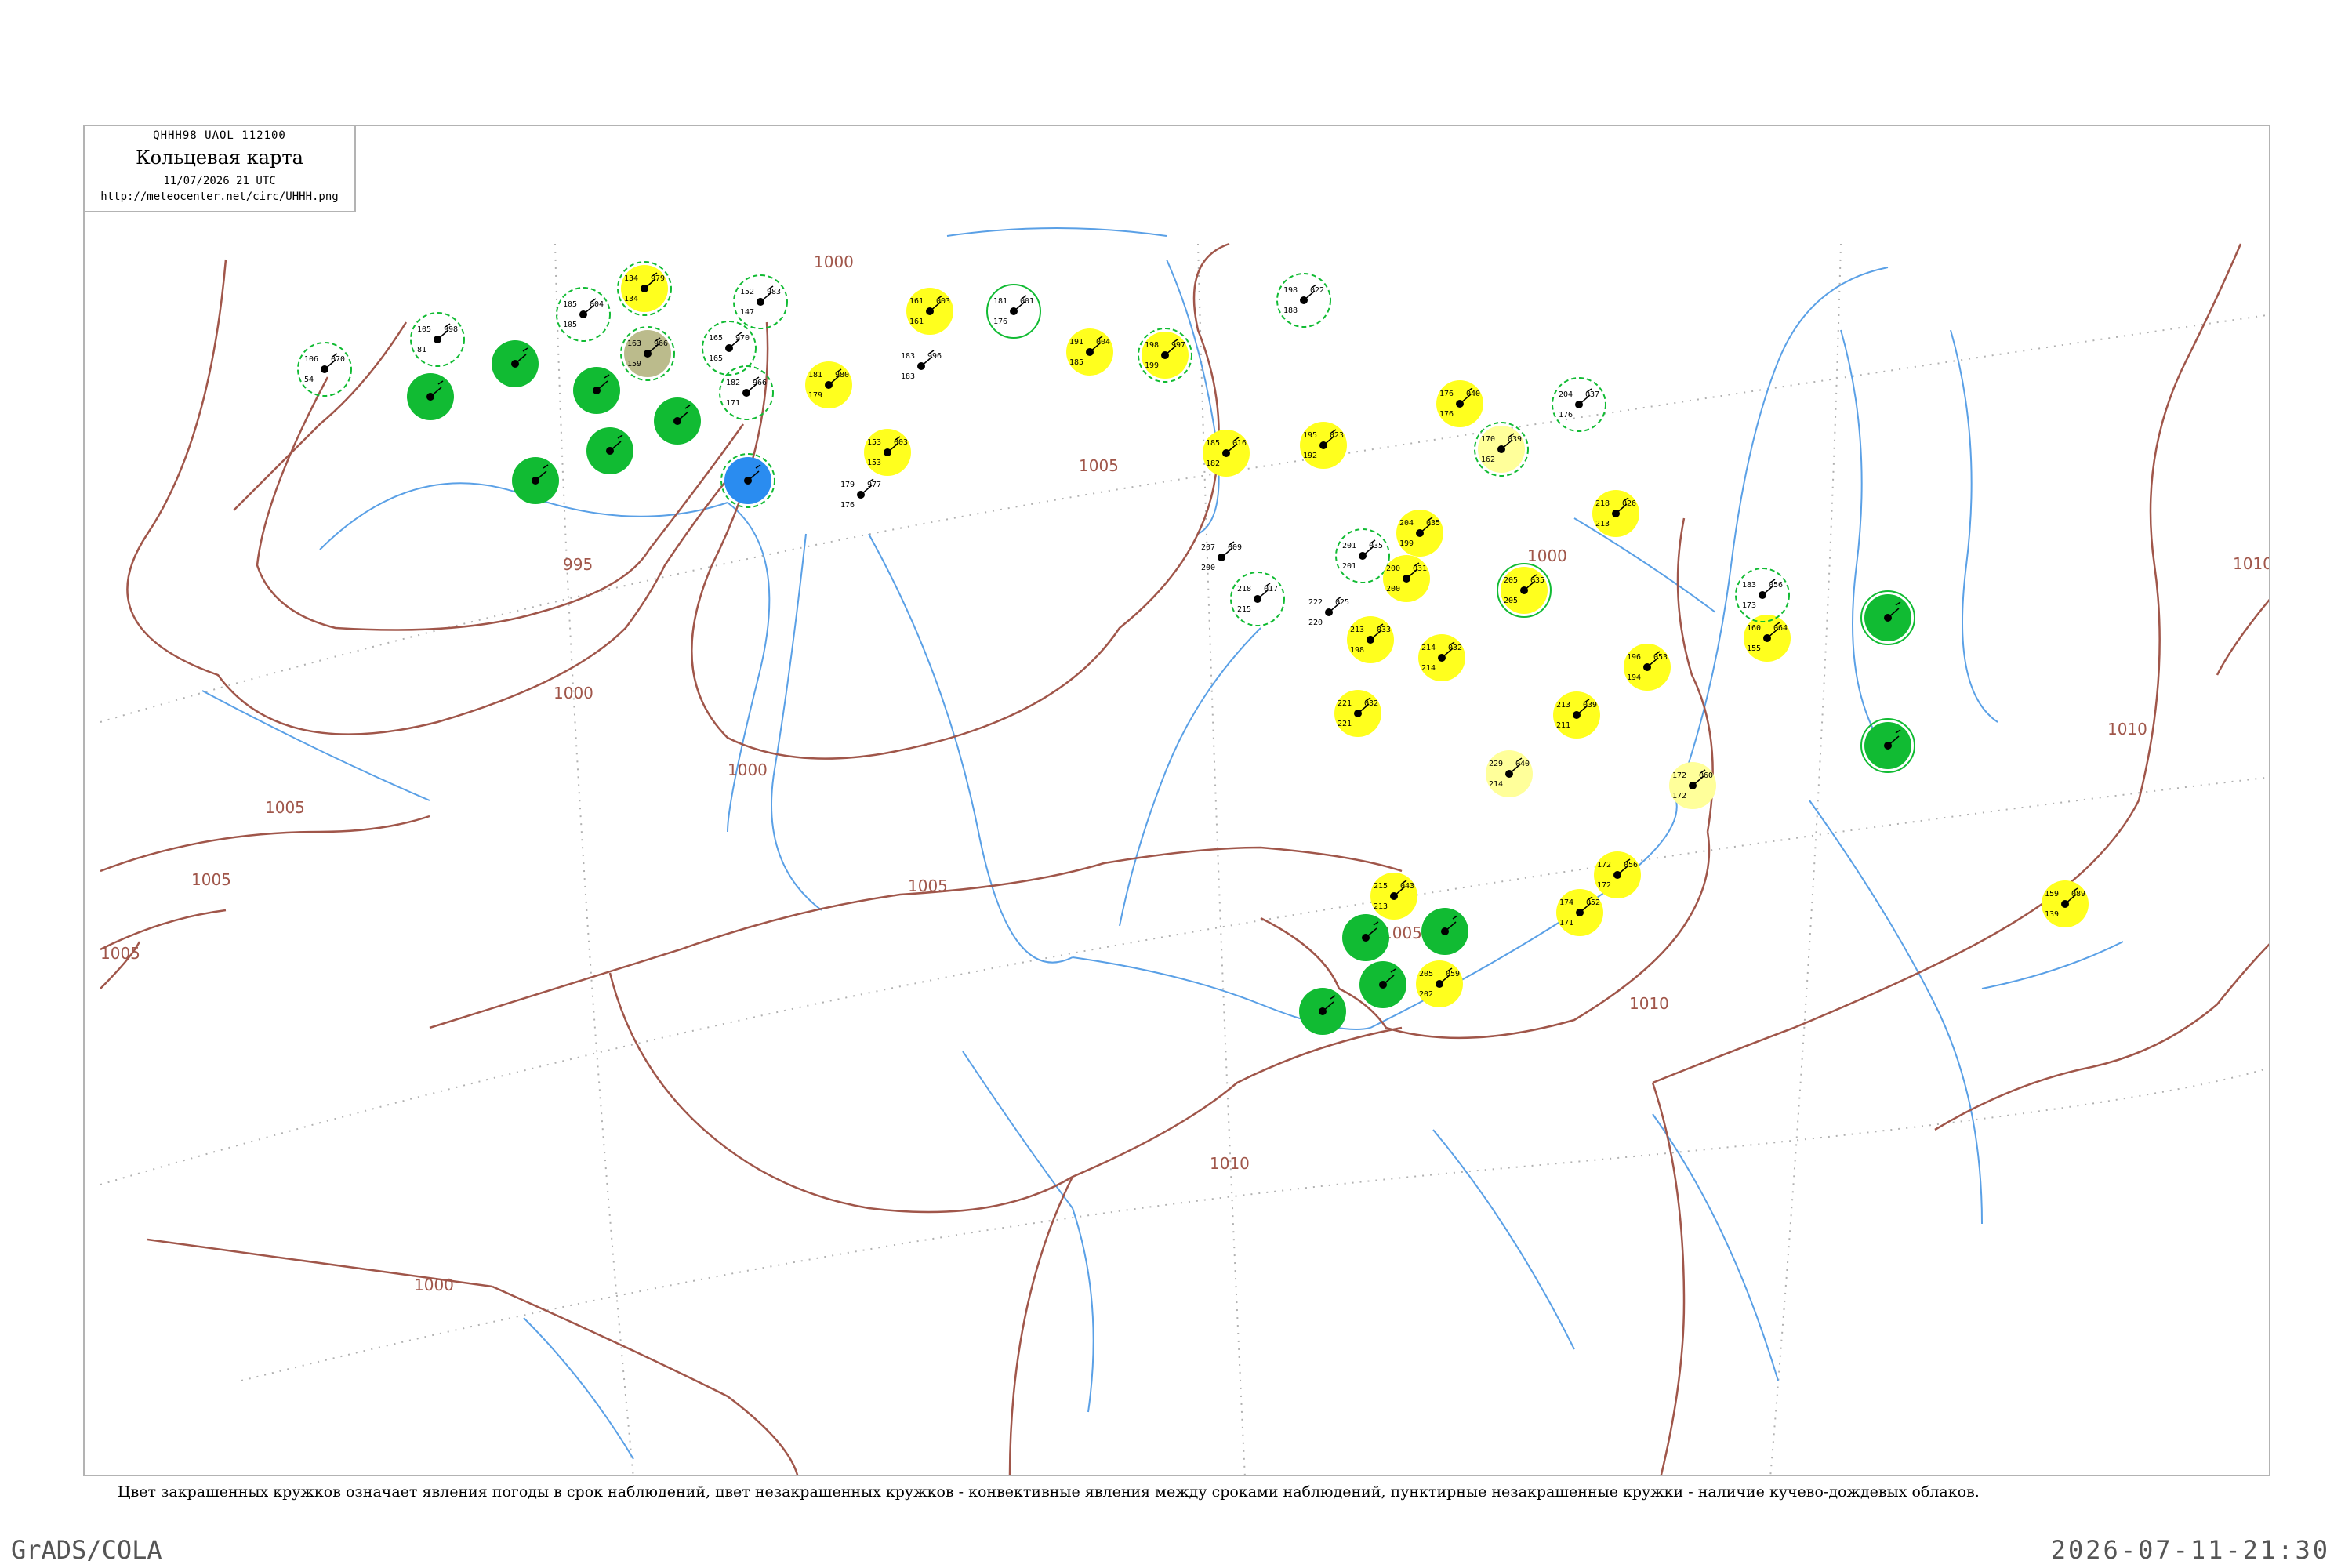 The image size is (2352, 1568). Describe the element at coordinates (1762, 595) in the screenshot. I see `station-plot: 183 056 173` at that location.